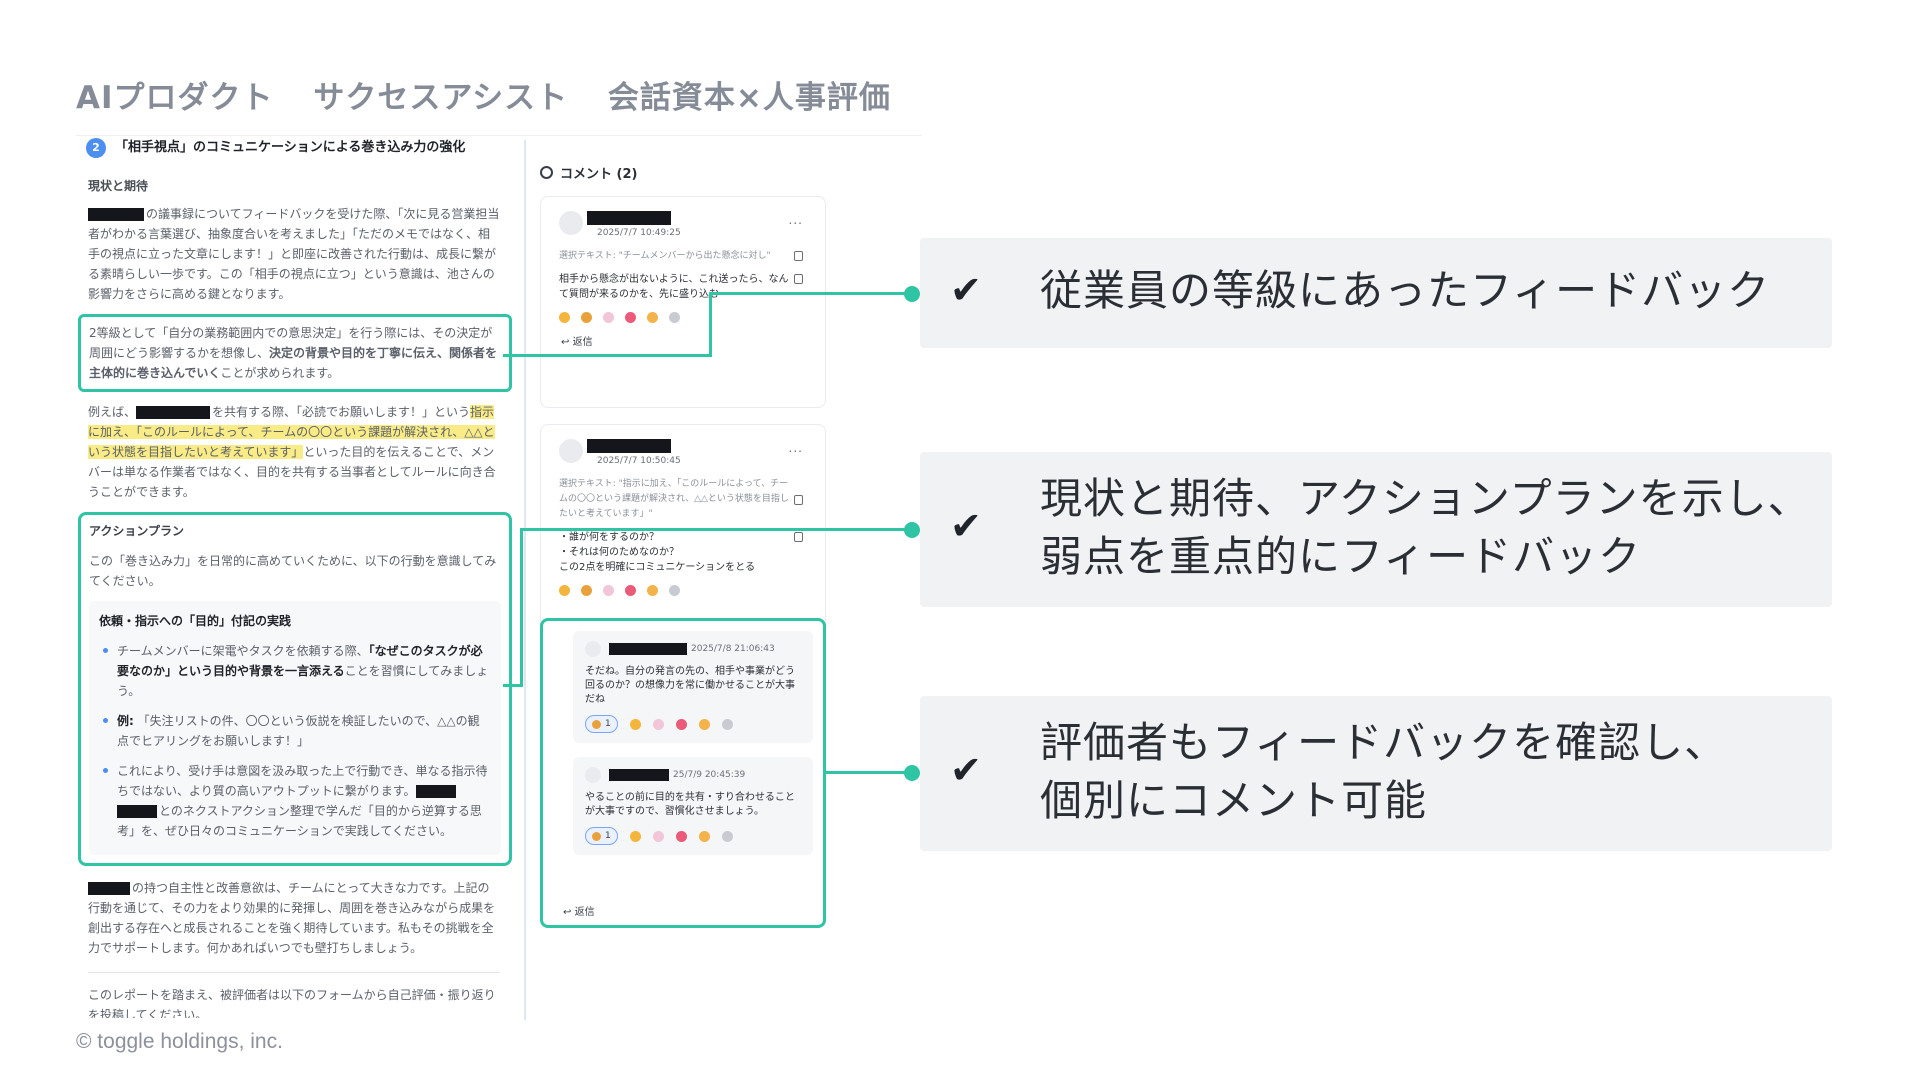 The height and width of the screenshot is (1080, 1920). I want to click on reply-timestamp: 2025/7/8 21:06:43, so click(733, 649).